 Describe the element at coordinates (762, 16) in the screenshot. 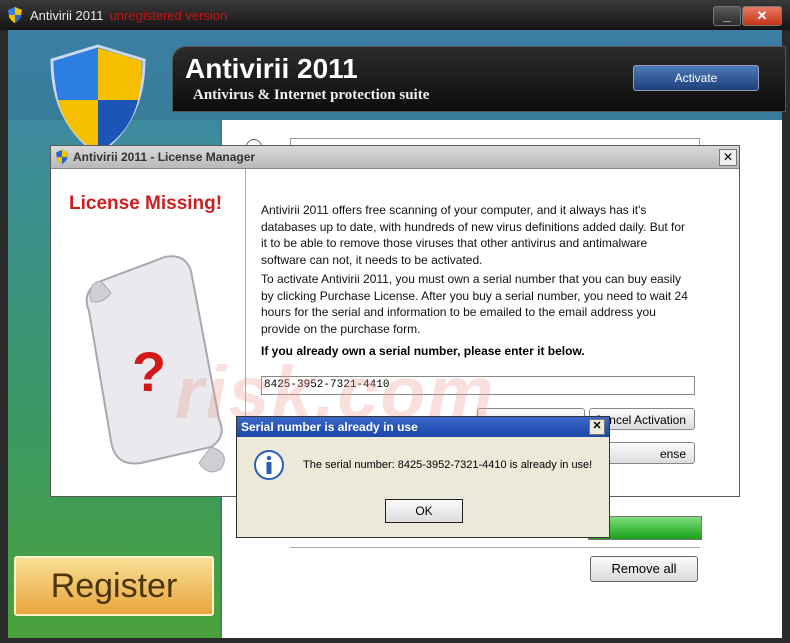

I see `close-button: ✕` at that location.